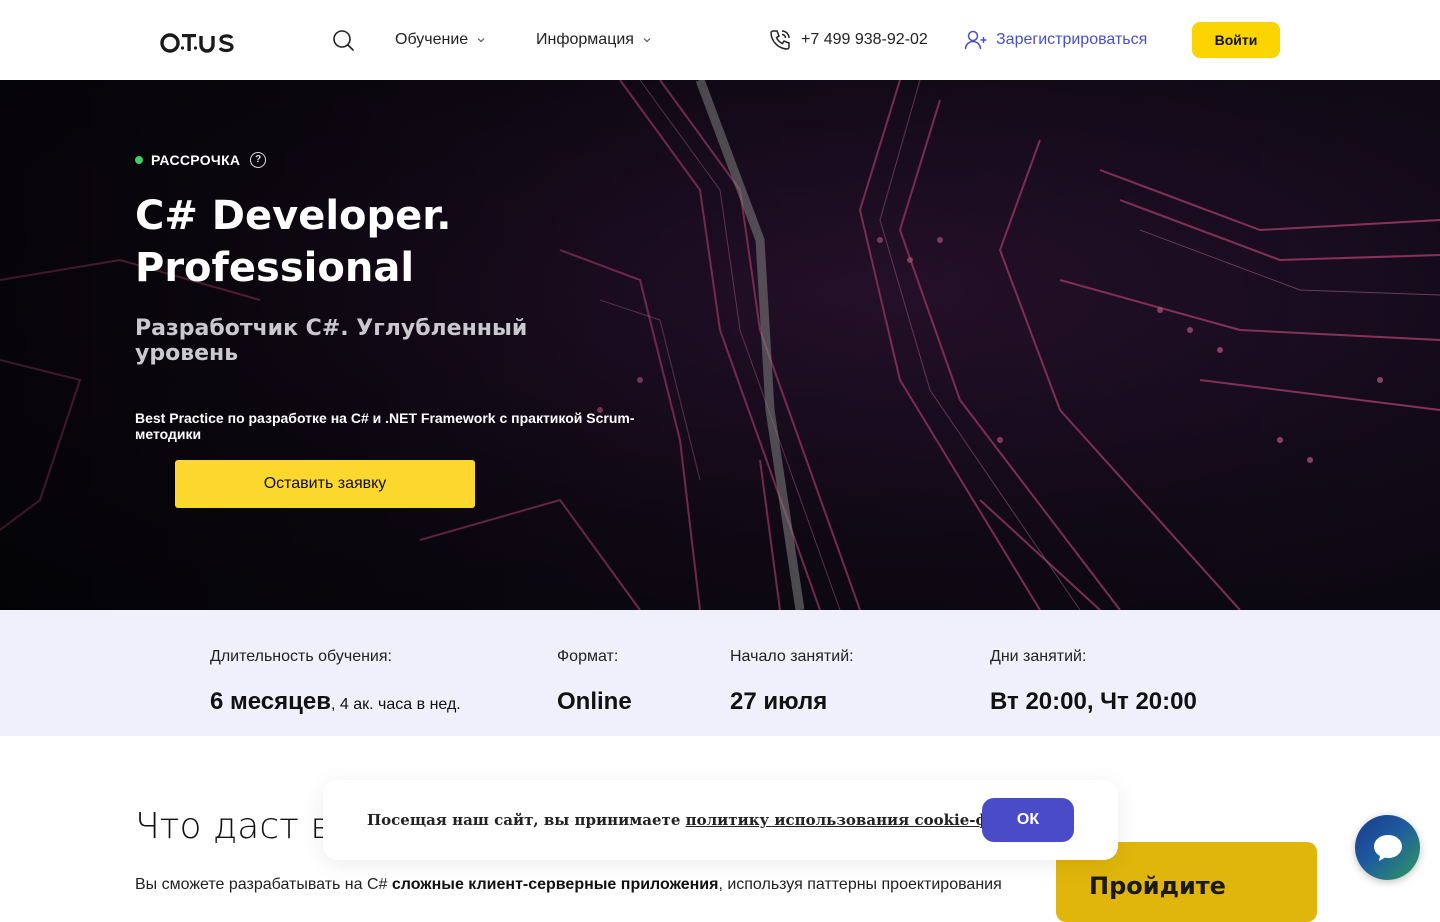 This screenshot has width=1440, height=922. What do you see at coordinates (1157, 886) in the screenshot?
I see `promo-title: Пройдите` at bounding box center [1157, 886].